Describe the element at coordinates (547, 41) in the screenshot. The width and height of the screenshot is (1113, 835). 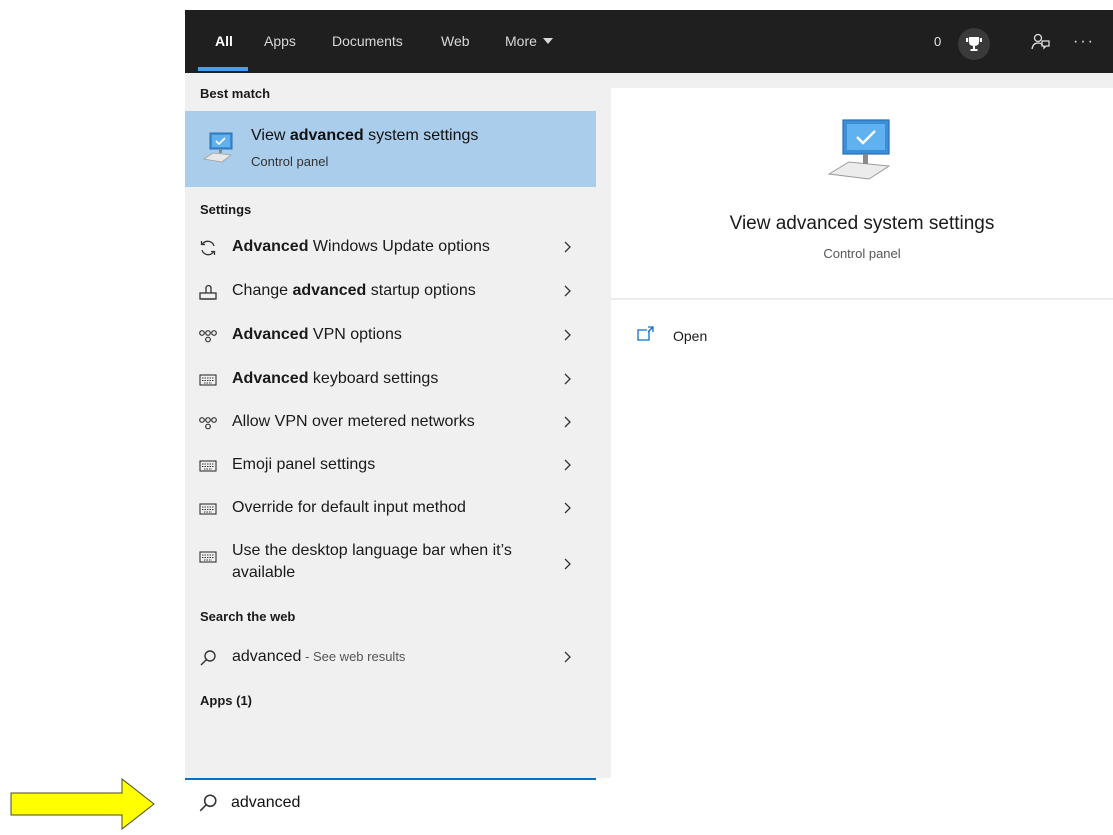
I see `caret-down-icon` at that location.